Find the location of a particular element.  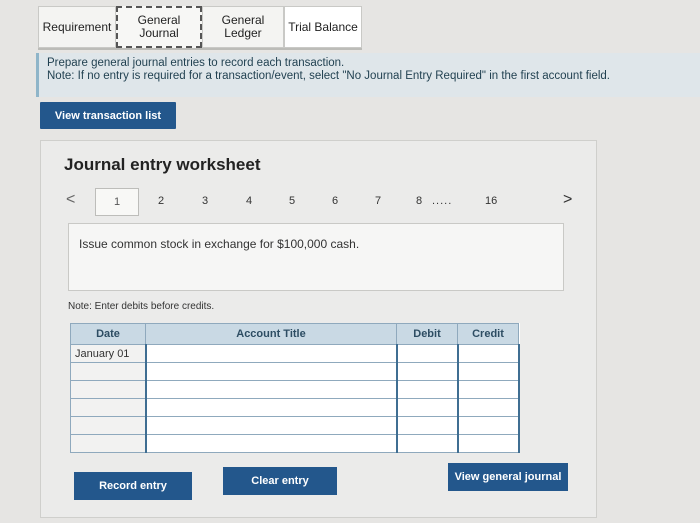

view-general-journal-button: View general journal is located at coordinates (508, 477).